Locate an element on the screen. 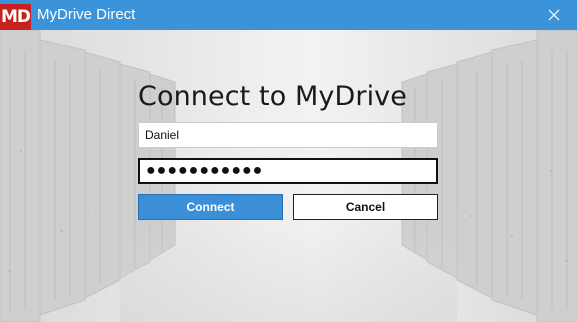  username-input is located at coordinates (288, 135).